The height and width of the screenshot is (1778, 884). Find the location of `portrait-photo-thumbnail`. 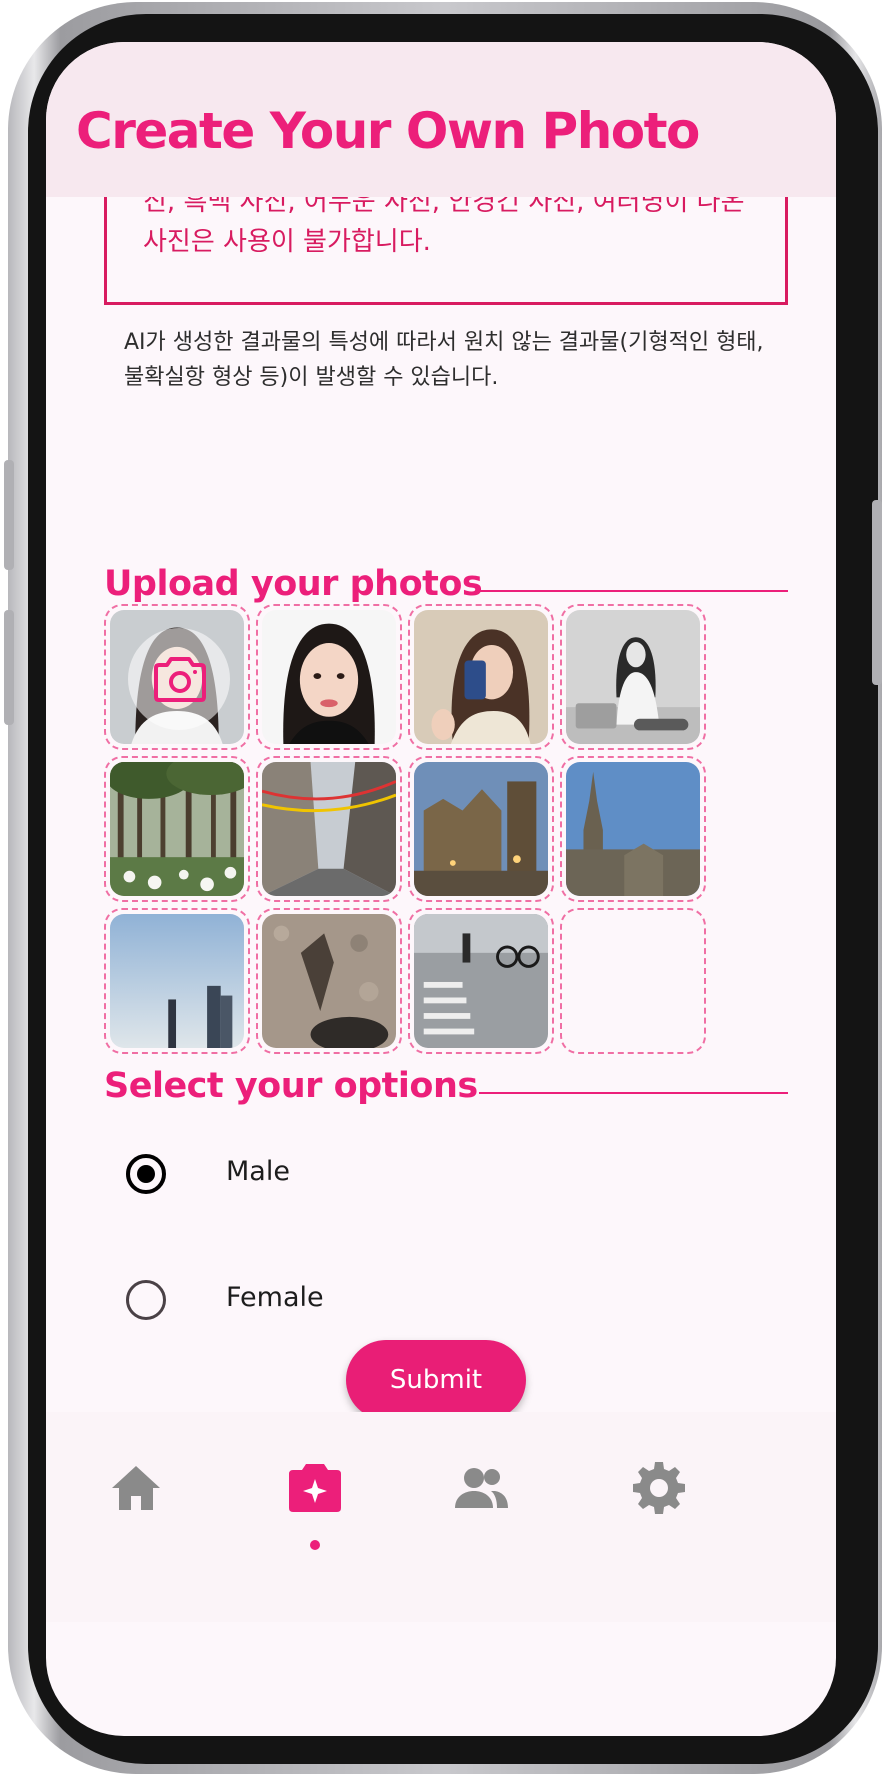

portrait-photo-thumbnail is located at coordinates (329, 677).